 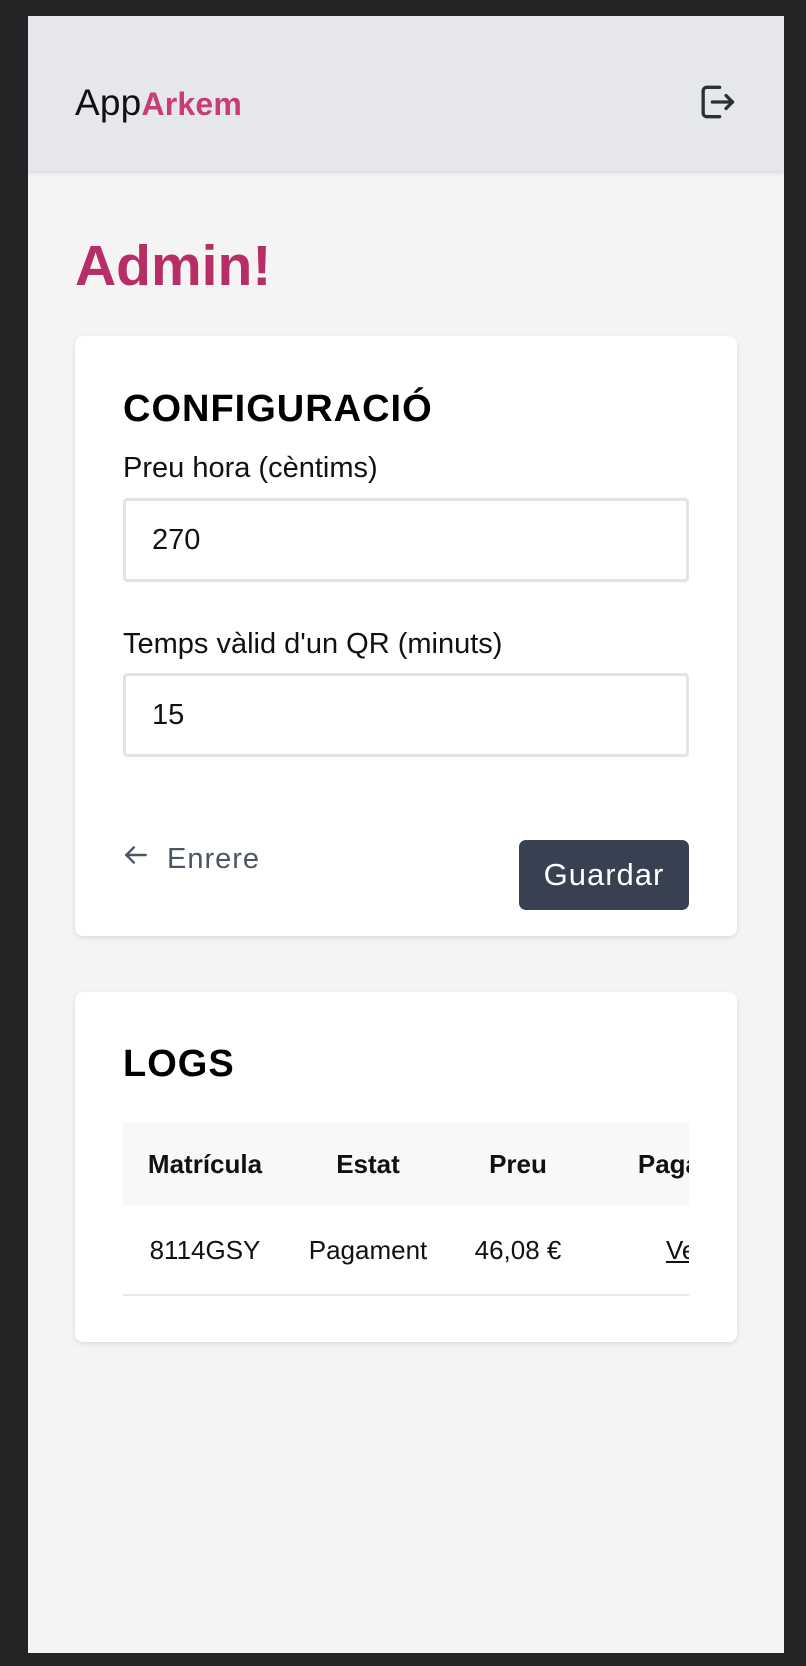 What do you see at coordinates (677, 1250) in the screenshot?
I see `view-payment-link: Veure` at bounding box center [677, 1250].